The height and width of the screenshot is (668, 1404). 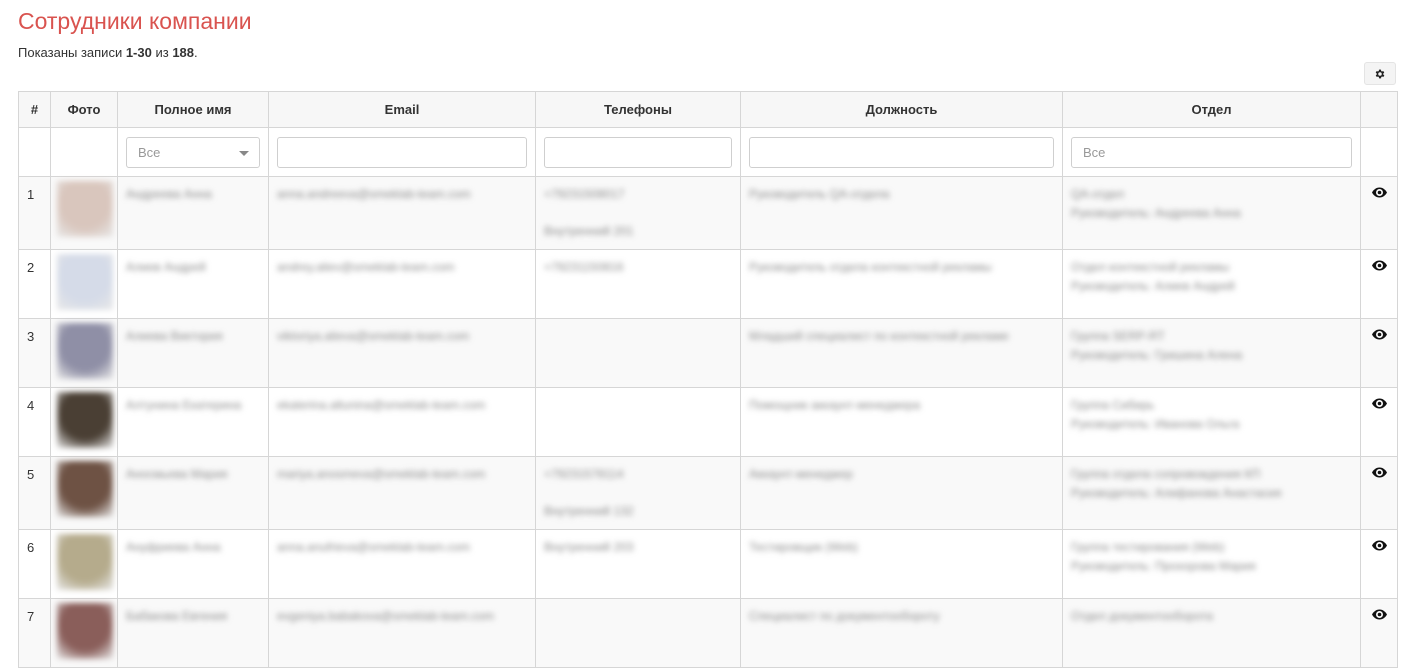 What do you see at coordinates (108, 52) in the screenshot?
I see `records-summary: Показаны записи 1-30 из 188.` at bounding box center [108, 52].